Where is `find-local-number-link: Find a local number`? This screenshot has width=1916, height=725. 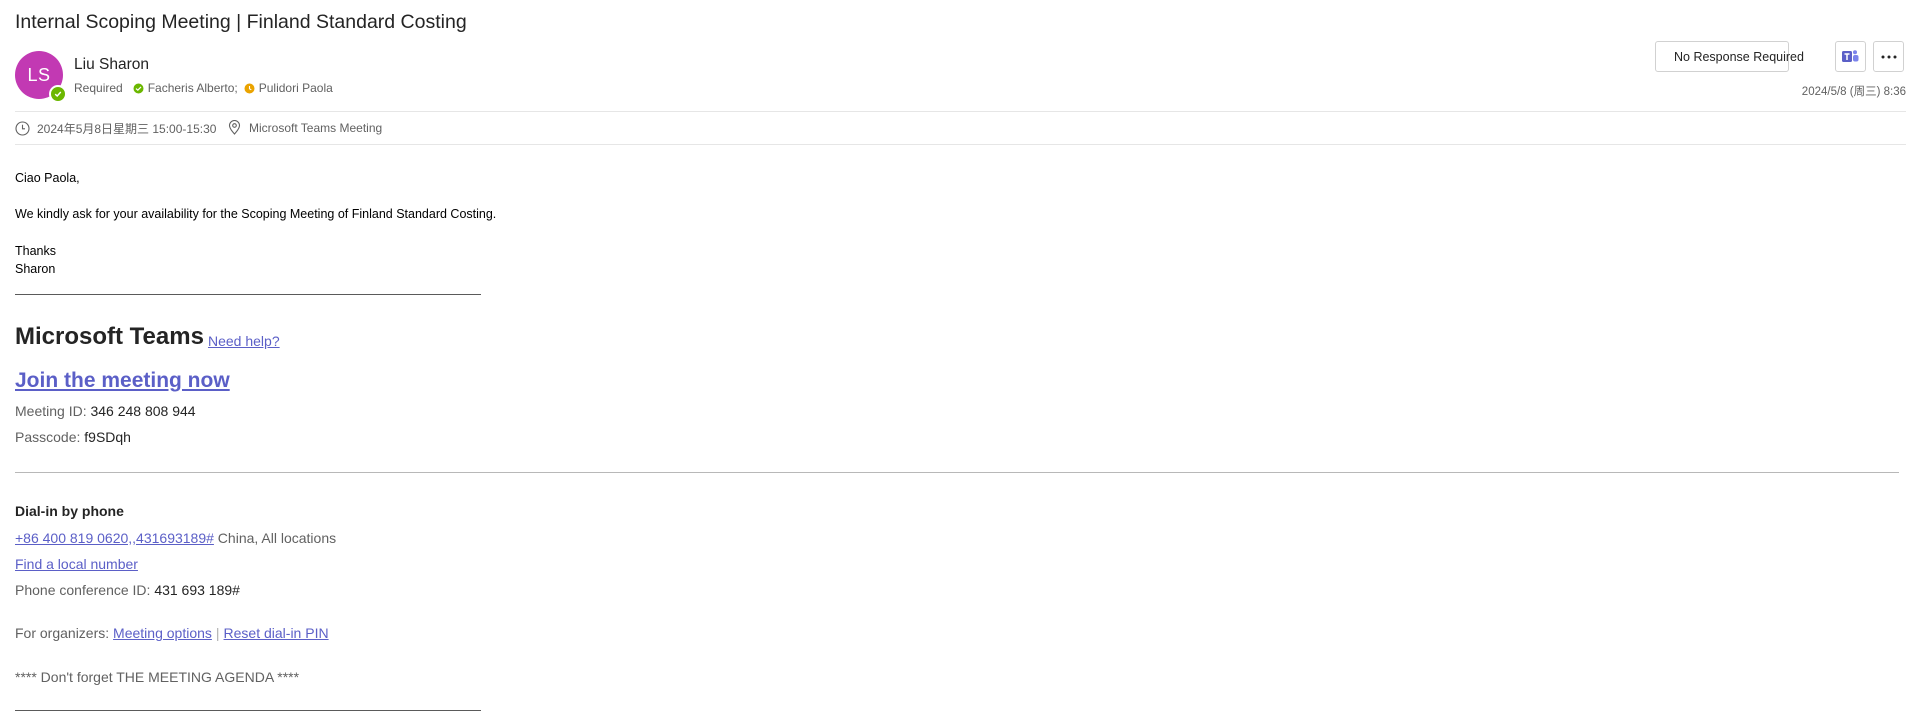
find-local-number-link: Find a local number is located at coordinates (76, 564).